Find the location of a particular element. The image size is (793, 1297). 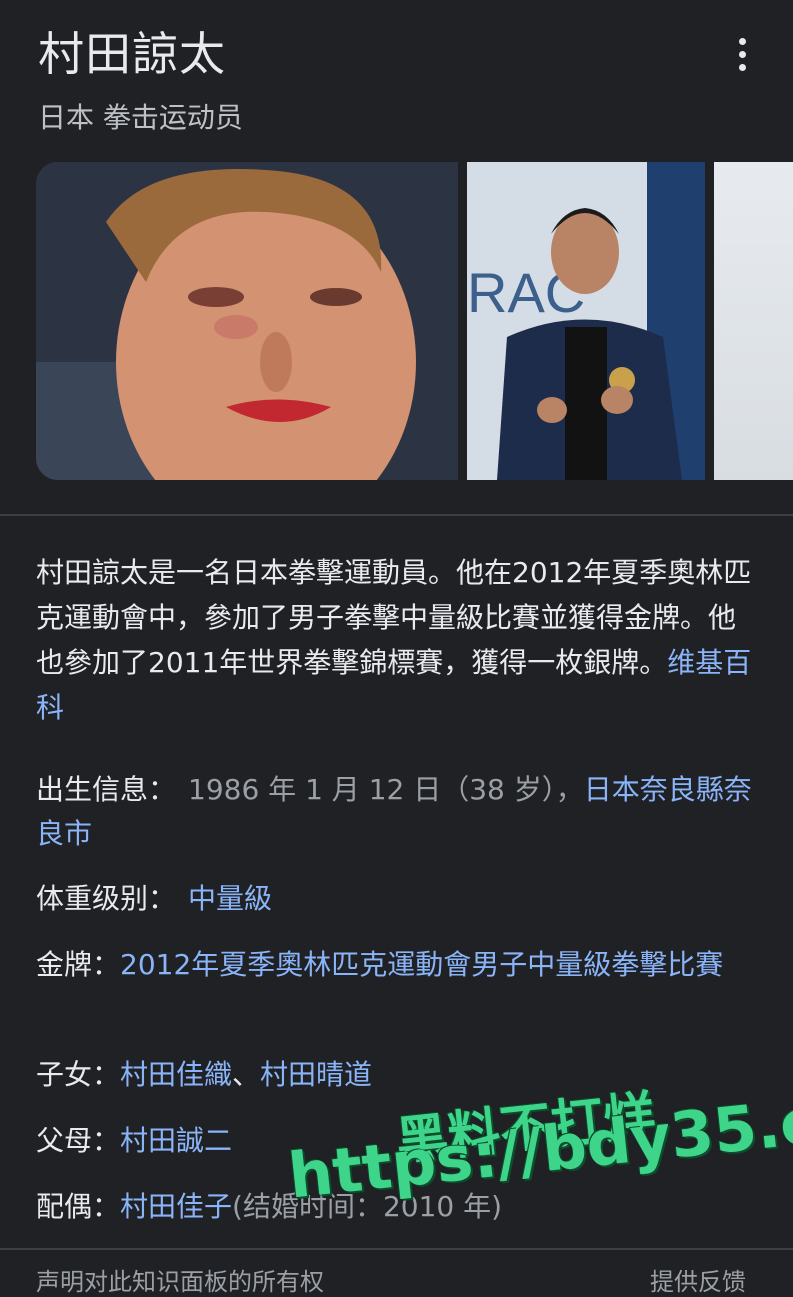

child-link: 村田晴道 is located at coordinates (316, 1074).